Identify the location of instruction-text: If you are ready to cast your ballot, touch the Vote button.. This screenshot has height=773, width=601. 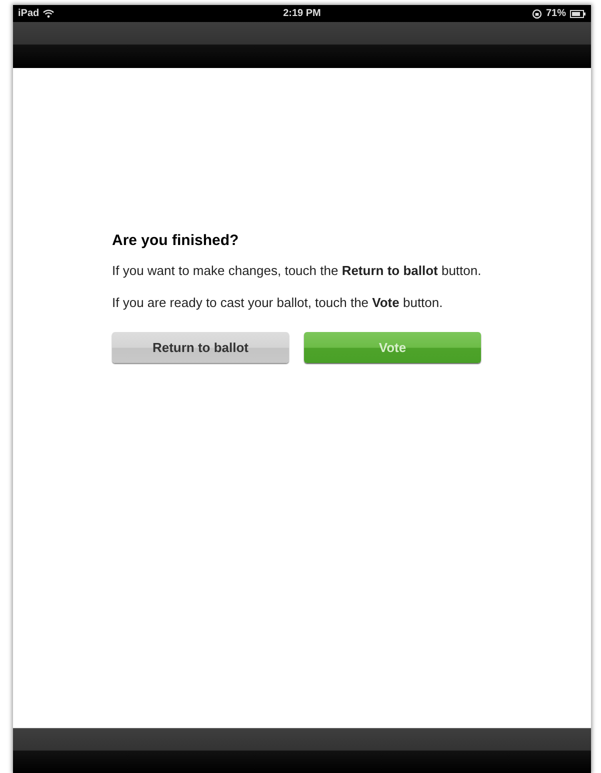
(278, 303).